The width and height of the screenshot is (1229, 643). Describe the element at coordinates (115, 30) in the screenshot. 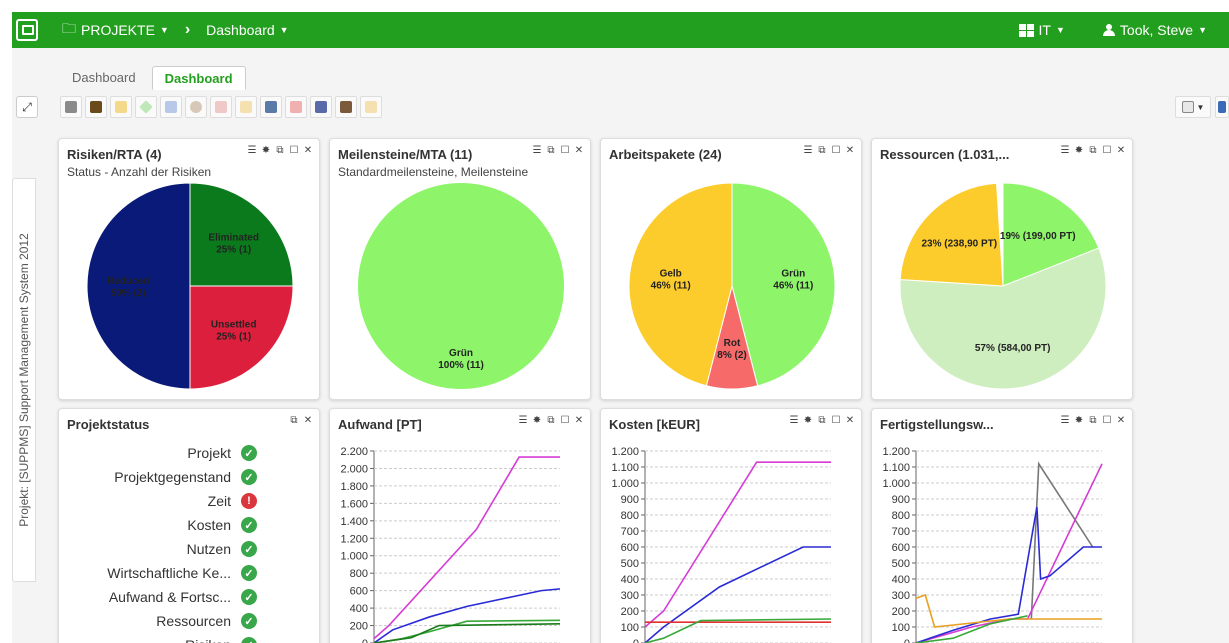

I see `projects-menu: 🗀 PROJEKTE ▼` at that location.